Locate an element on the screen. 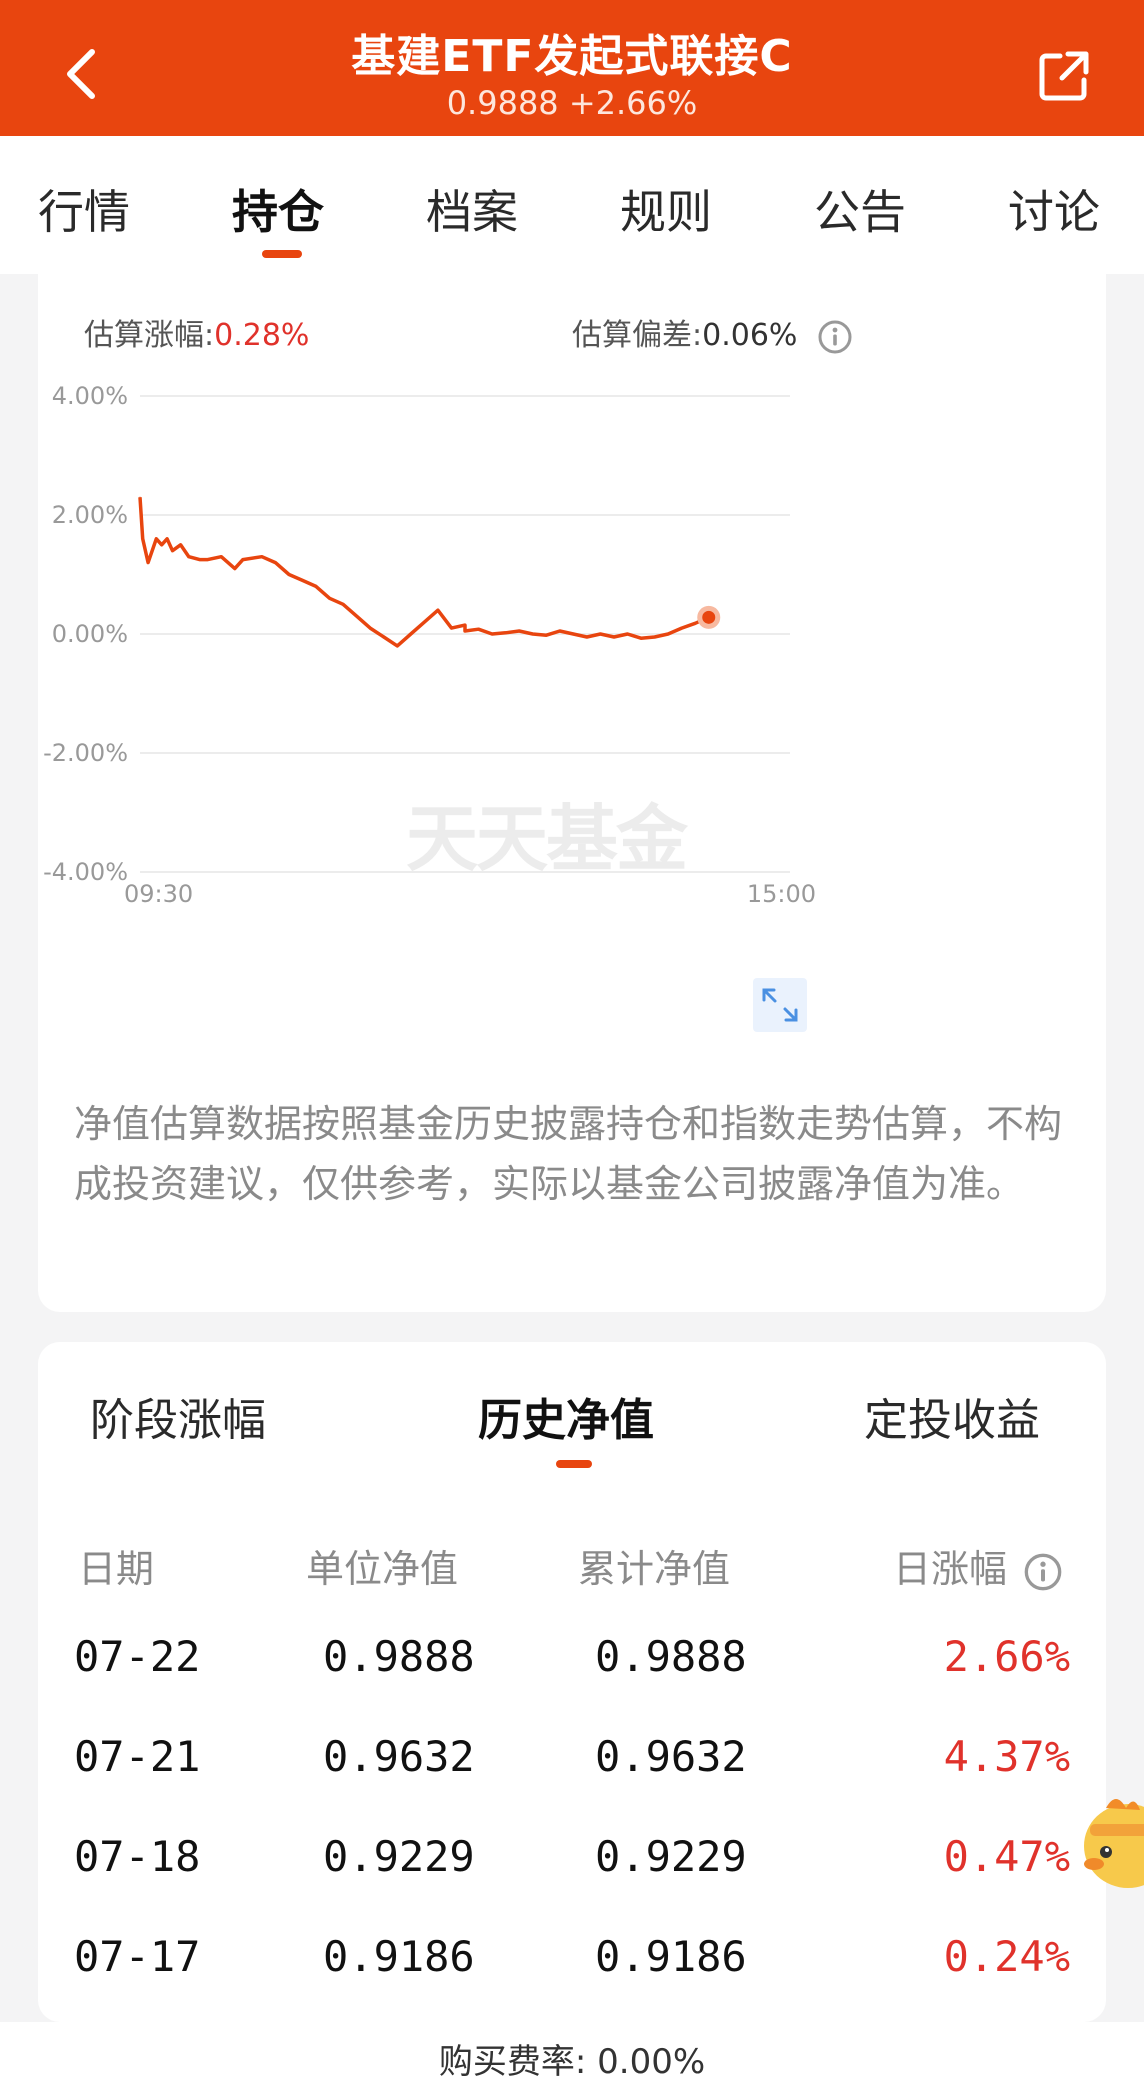 This screenshot has height=2093, width=1144. share-icon is located at coordinates (1064, 76).